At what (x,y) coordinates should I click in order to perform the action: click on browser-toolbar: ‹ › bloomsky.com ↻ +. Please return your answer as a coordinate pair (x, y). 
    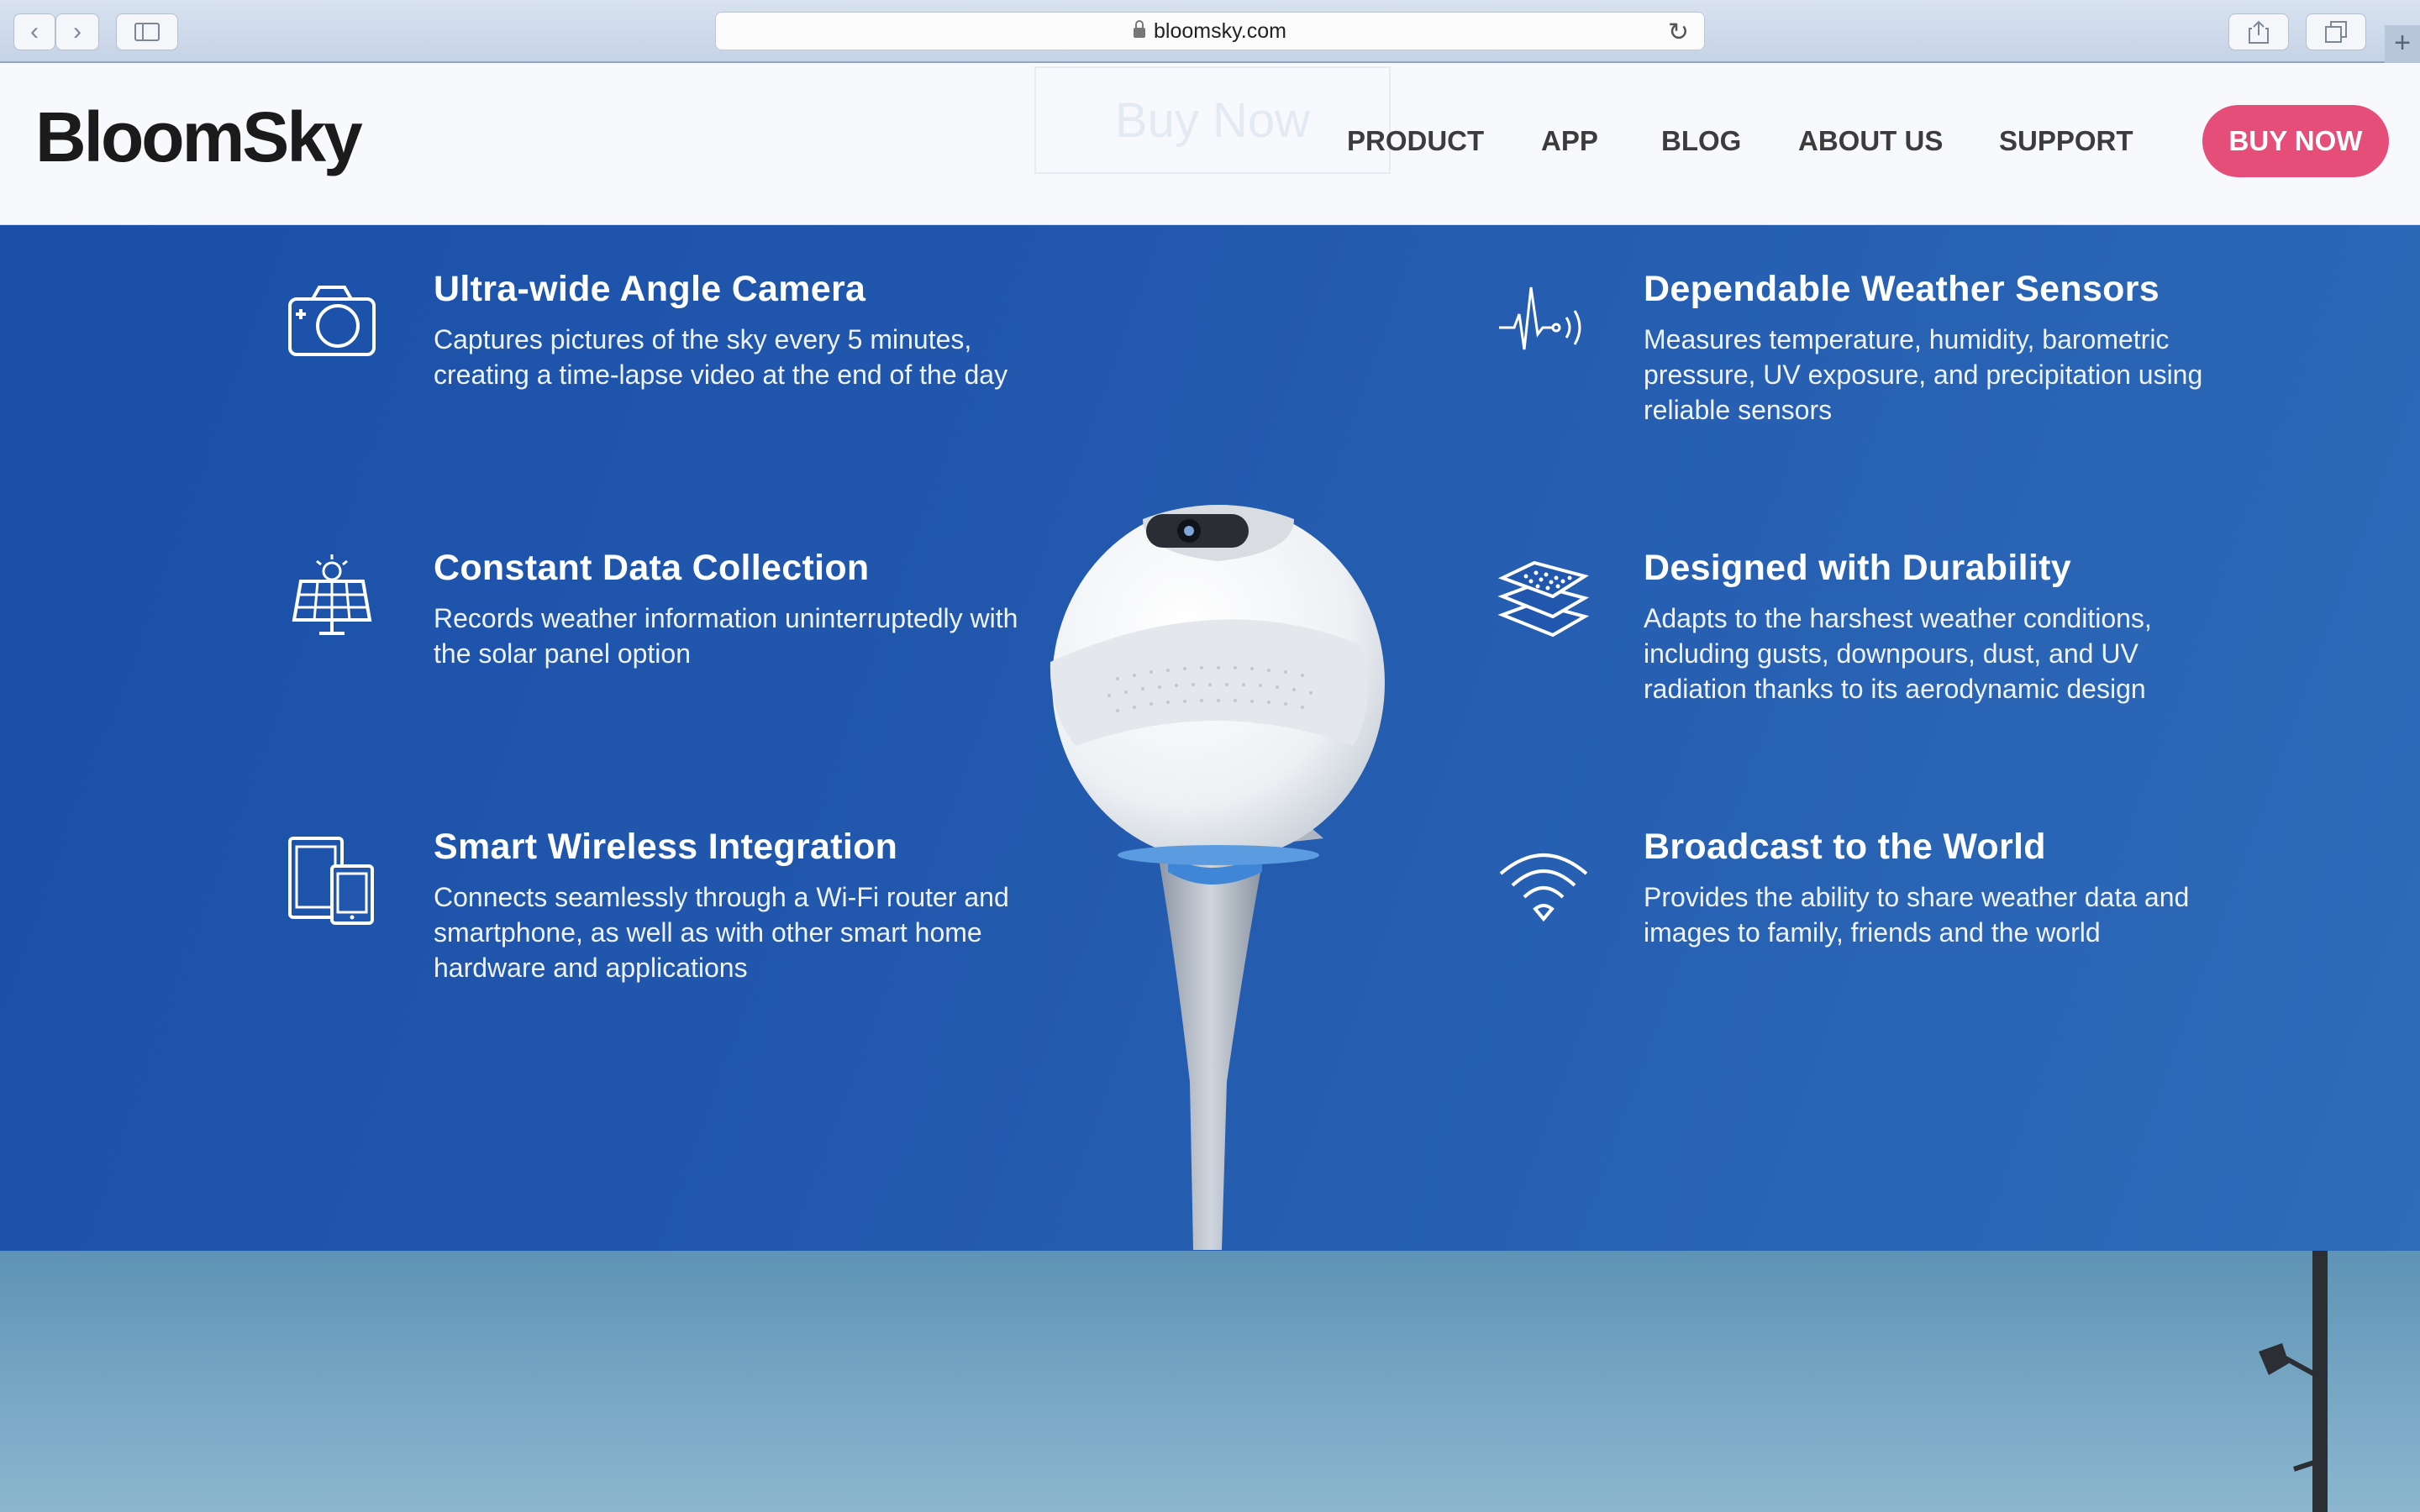
    Looking at the image, I should click on (1210, 31).